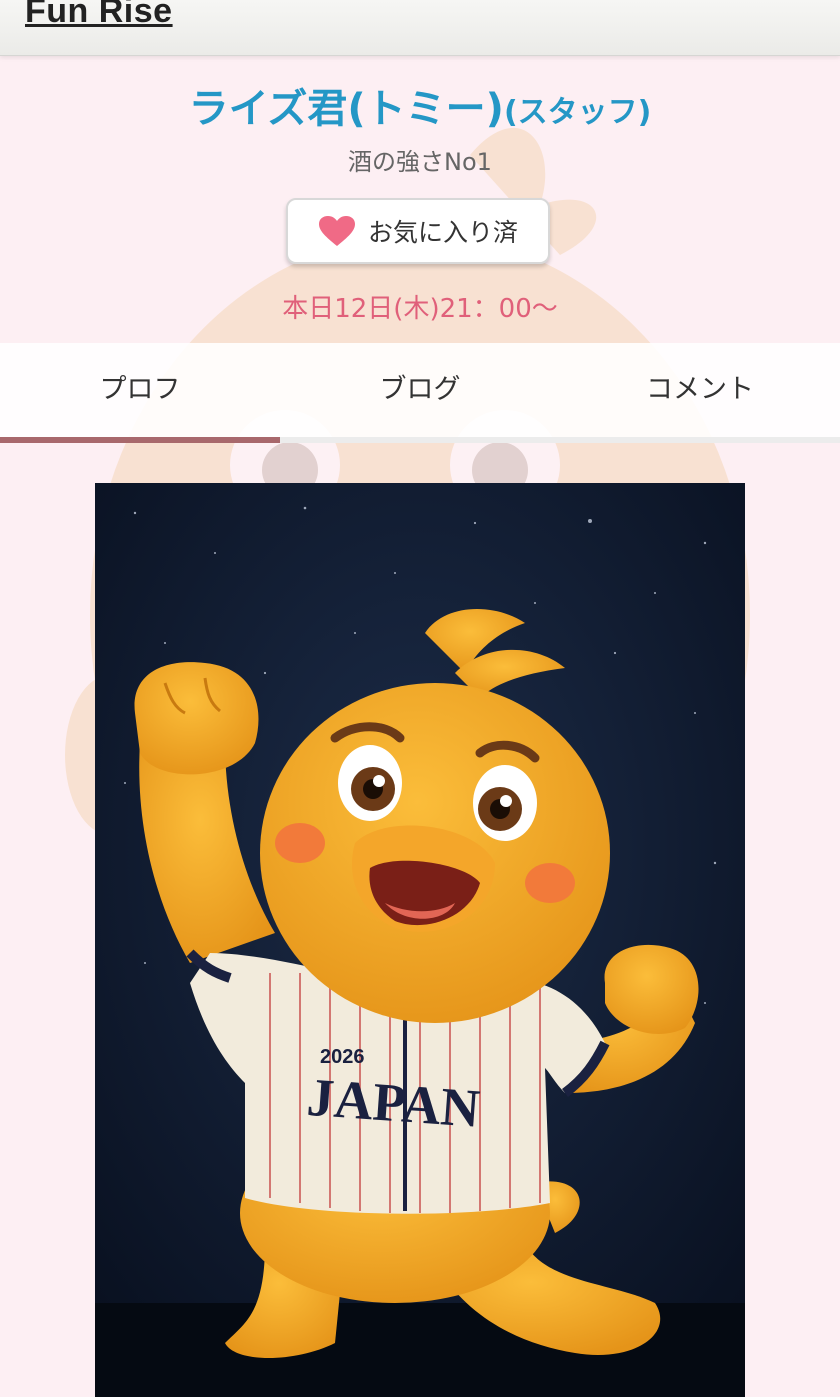 The height and width of the screenshot is (1397, 840). I want to click on tab-blog-label: ブログ, so click(420, 389).